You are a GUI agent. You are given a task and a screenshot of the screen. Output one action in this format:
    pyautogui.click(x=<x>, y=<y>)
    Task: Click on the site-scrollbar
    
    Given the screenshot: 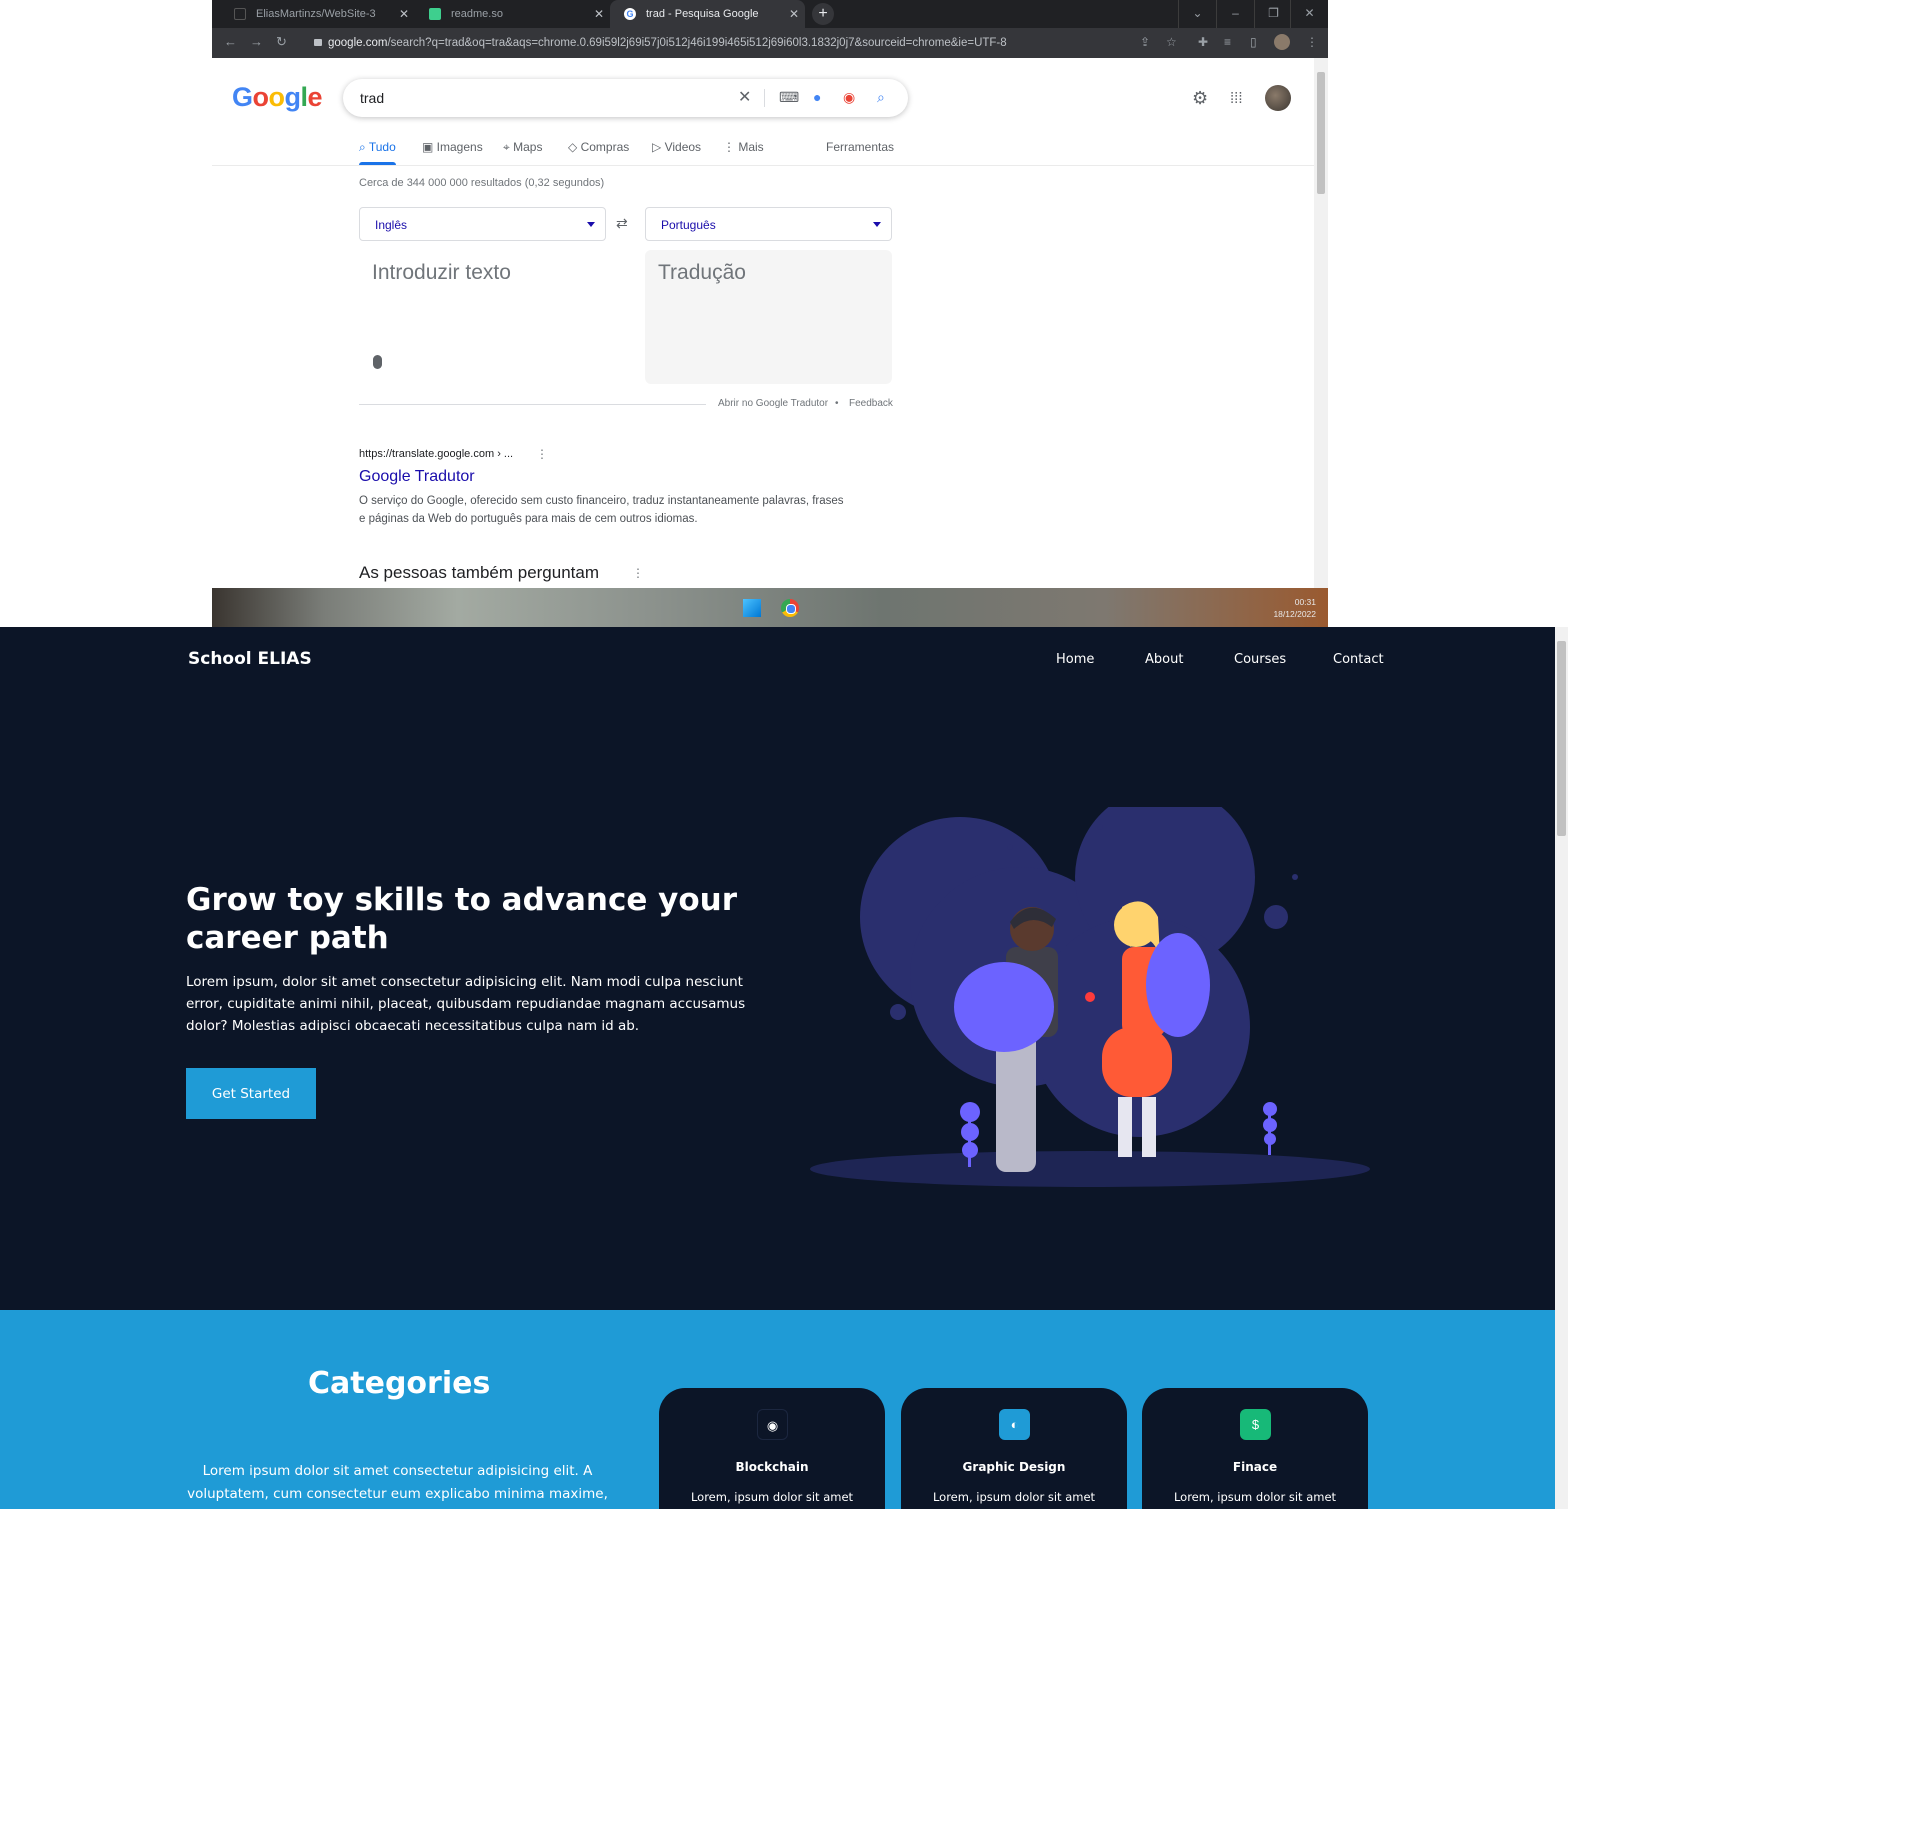 What is the action you would take?
    pyautogui.click(x=1561, y=1068)
    